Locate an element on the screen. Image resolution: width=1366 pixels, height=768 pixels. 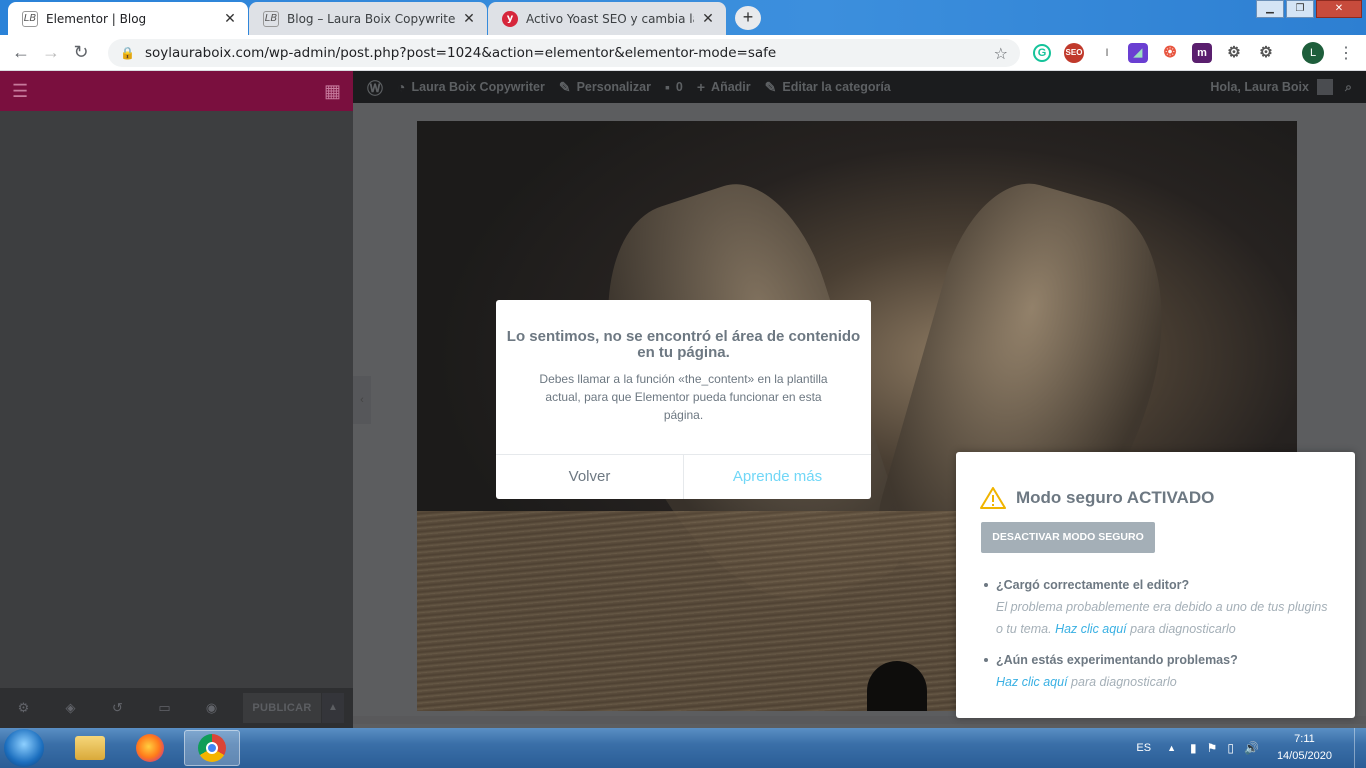
signal-icon: ▮ is located at coordinates (1193, 748).